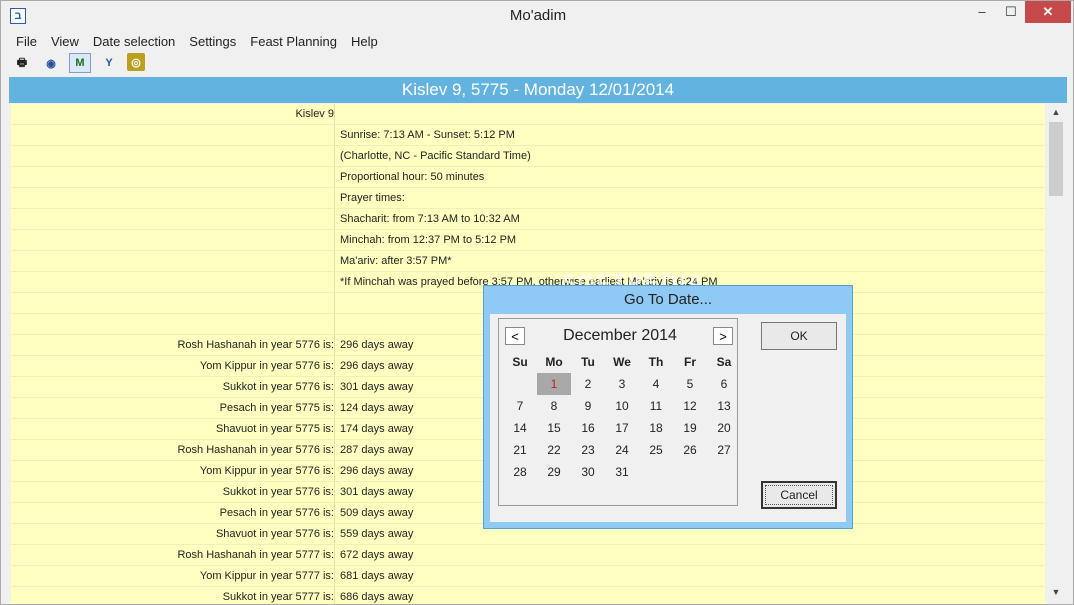 The width and height of the screenshot is (1074, 605). Describe the element at coordinates (538, 15) in the screenshot. I see `window-title: Mo'adim` at that location.